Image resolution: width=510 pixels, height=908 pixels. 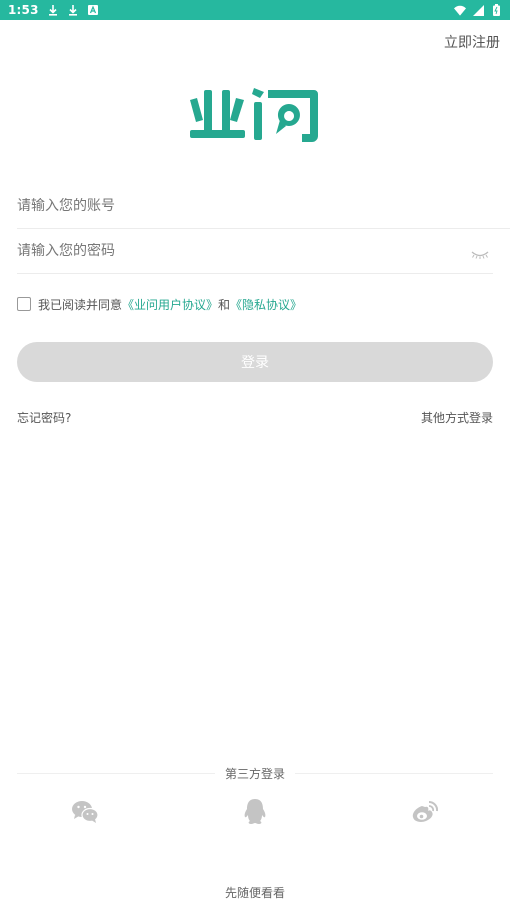 I want to click on agreement-text: 我已阅读并同意, so click(x=80, y=304).